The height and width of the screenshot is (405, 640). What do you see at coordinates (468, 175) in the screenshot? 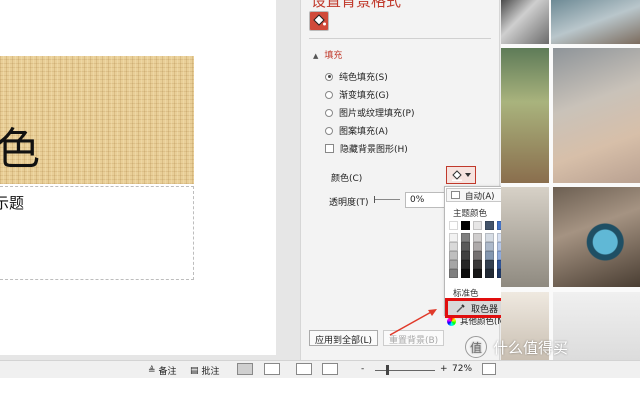
I see `chevron-down-icon` at bounding box center [468, 175].